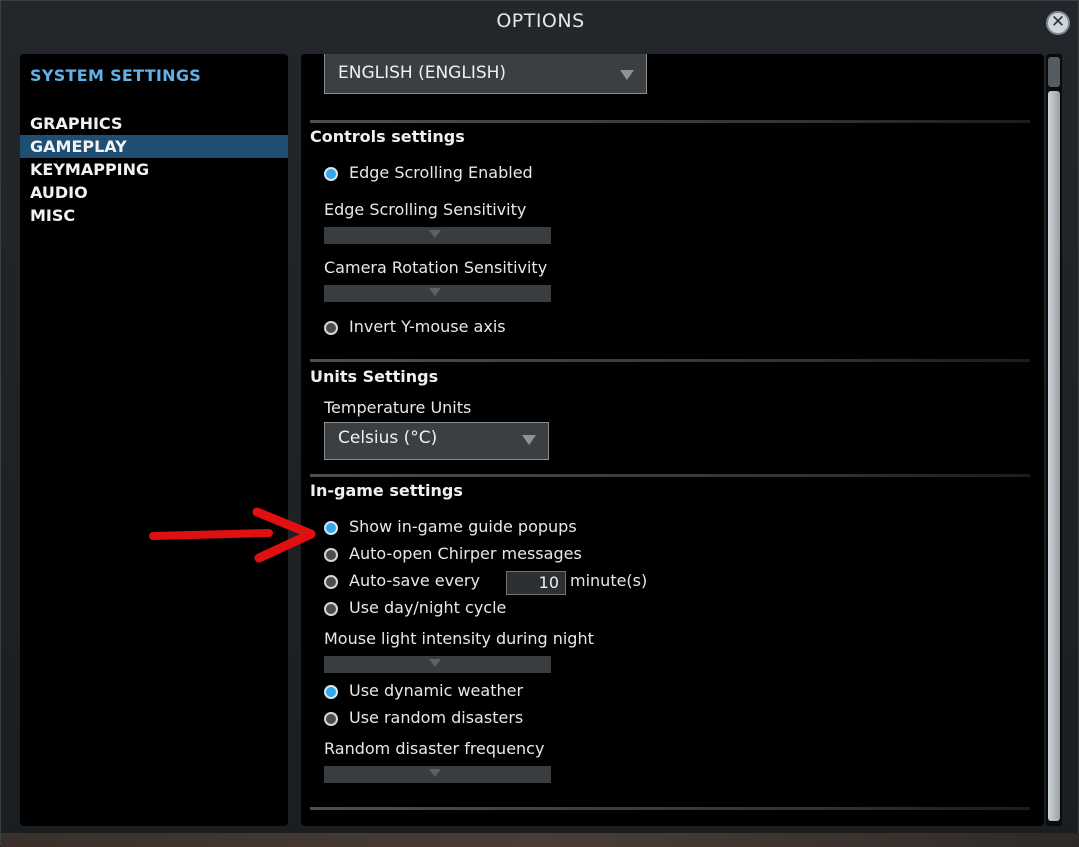  Describe the element at coordinates (1054, 456) in the screenshot. I see `scrollbar-thumb` at that location.